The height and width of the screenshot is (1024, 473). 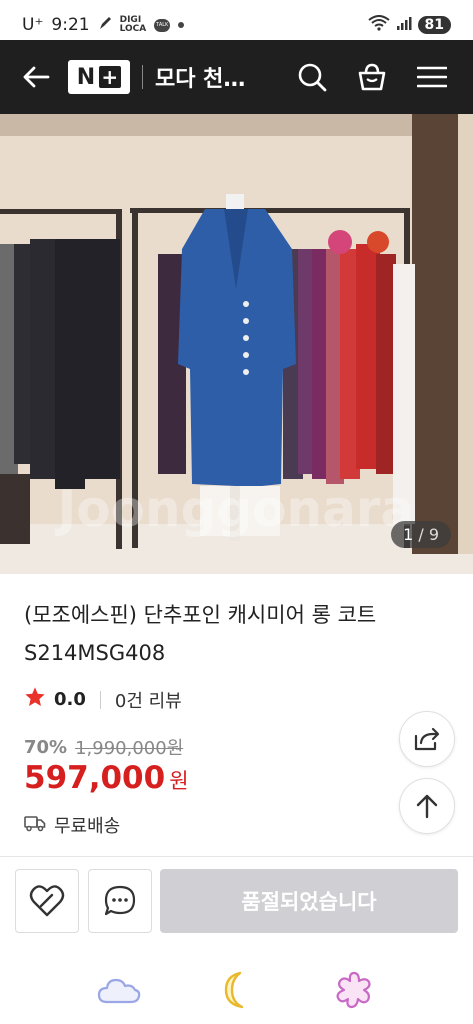 I want to click on price-discount-row: 70% 1,990,000원, so click(x=103, y=747).